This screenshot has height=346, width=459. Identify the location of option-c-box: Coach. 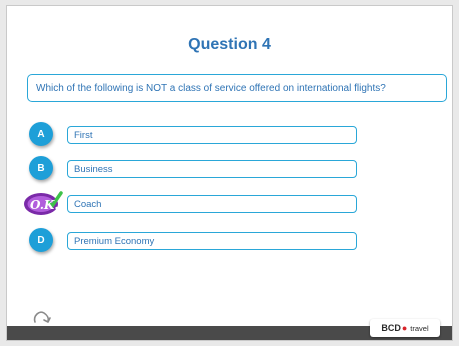
(212, 204).